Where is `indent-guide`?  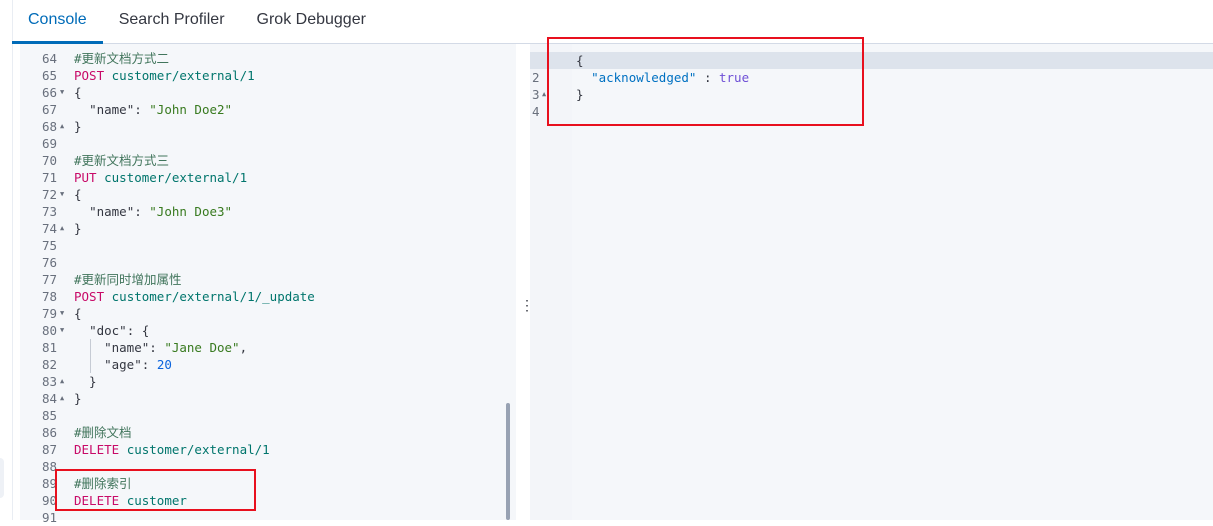
indent-guide is located at coordinates (90, 364).